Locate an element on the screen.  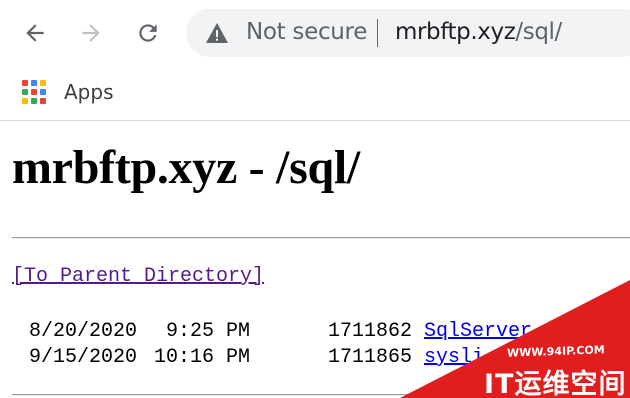
file-link: sysli is located at coordinates (454, 358).